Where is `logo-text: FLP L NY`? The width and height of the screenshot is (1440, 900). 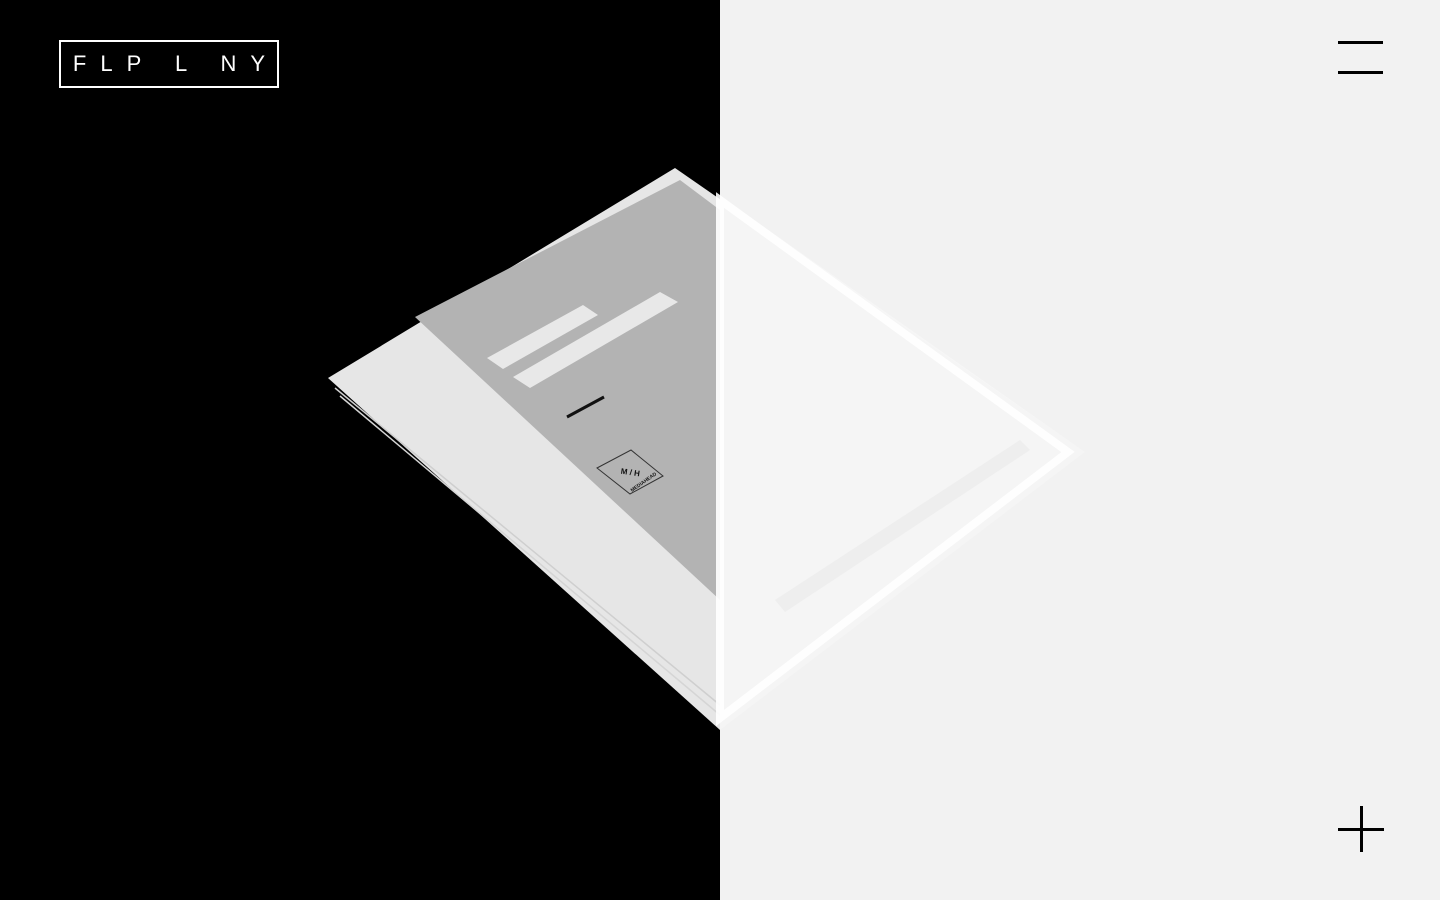
logo-text: FLP L NY is located at coordinates (176, 63).